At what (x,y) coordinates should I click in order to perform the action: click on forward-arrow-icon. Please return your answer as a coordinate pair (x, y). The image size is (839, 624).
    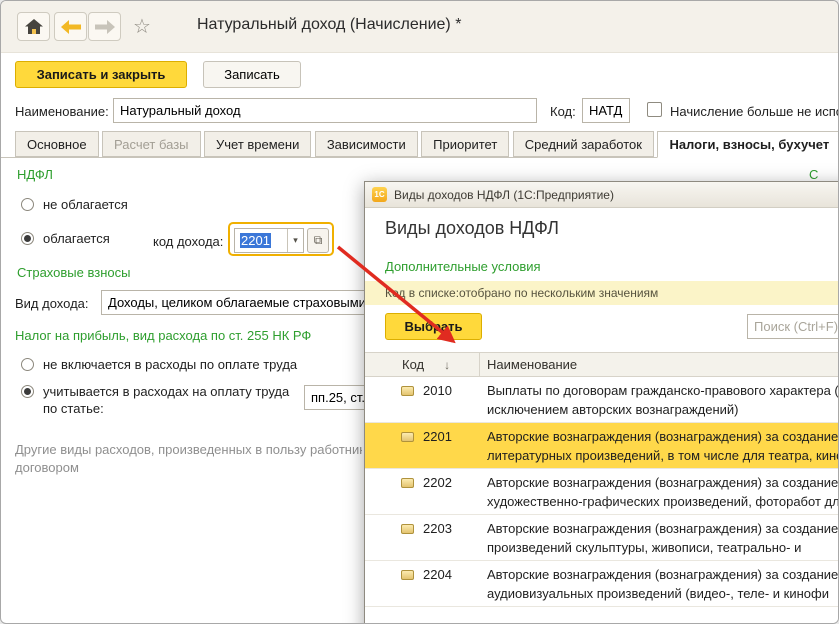
    Looking at the image, I should click on (104, 26).